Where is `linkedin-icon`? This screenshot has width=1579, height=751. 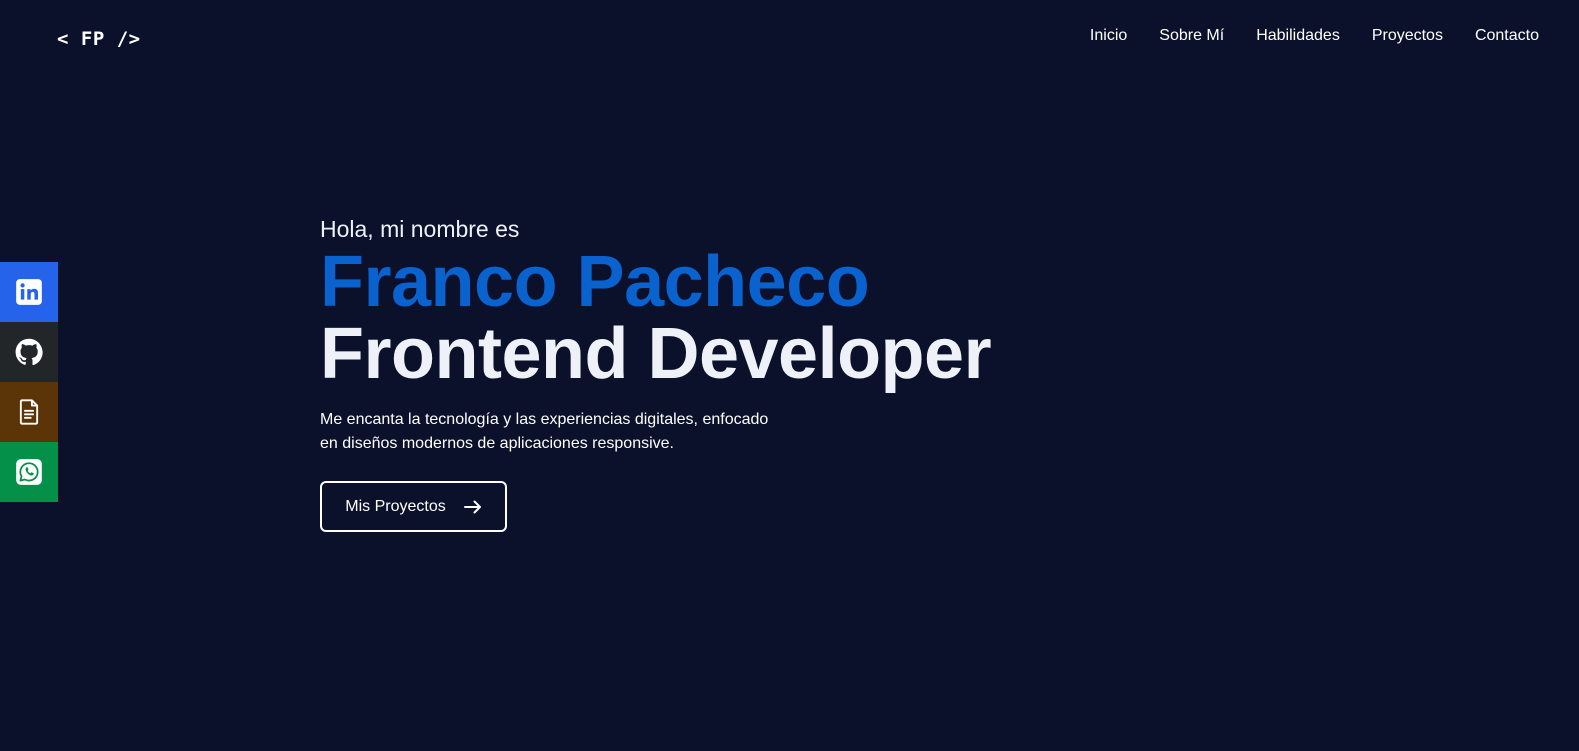
linkedin-icon is located at coordinates (29, 292).